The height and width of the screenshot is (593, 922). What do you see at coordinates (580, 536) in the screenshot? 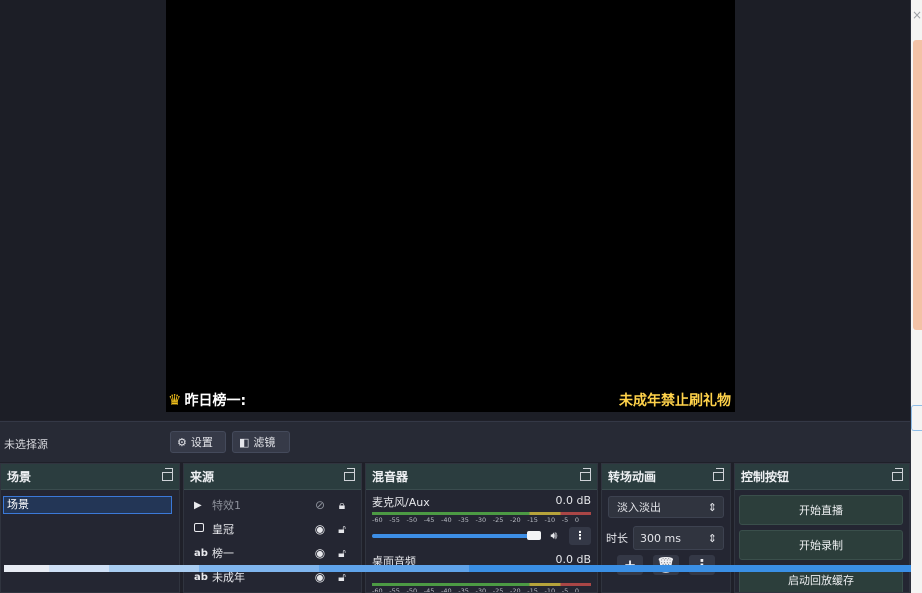
I see `more-options-icon: ⋮` at bounding box center [580, 536].